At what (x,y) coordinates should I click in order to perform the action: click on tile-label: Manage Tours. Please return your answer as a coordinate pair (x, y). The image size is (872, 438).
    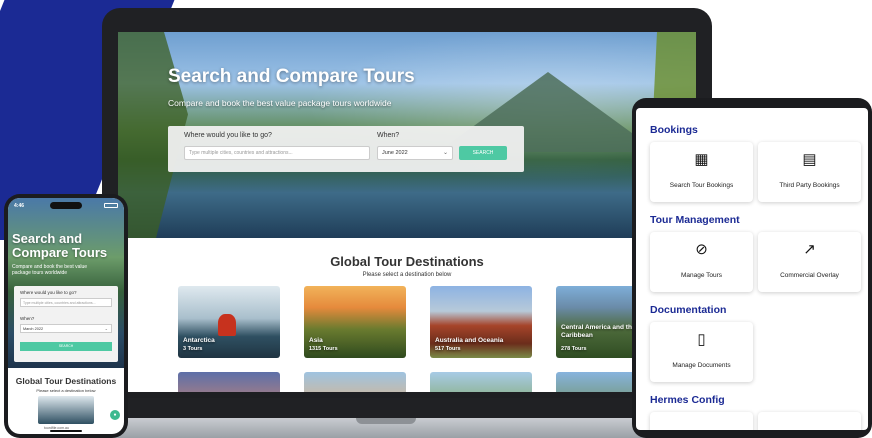
    Looking at the image, I should click on (701, 275).